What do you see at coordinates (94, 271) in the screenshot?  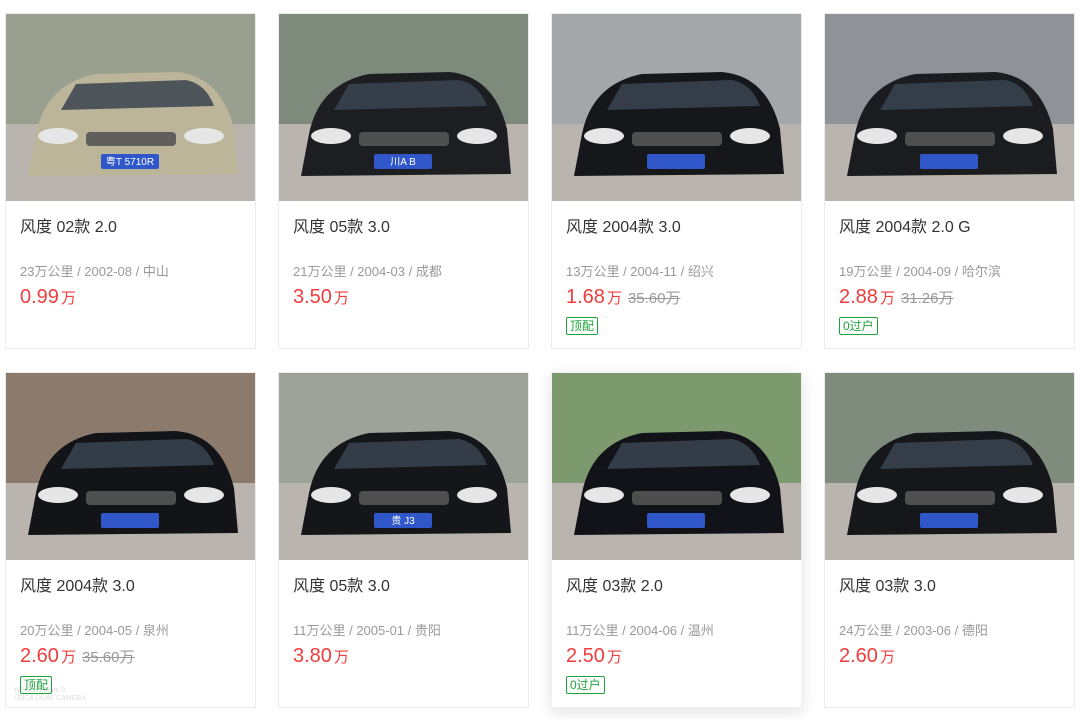 I see `car-meta: 23万公里 / 2002-08 / 中山` at bounding box center [94, 271].